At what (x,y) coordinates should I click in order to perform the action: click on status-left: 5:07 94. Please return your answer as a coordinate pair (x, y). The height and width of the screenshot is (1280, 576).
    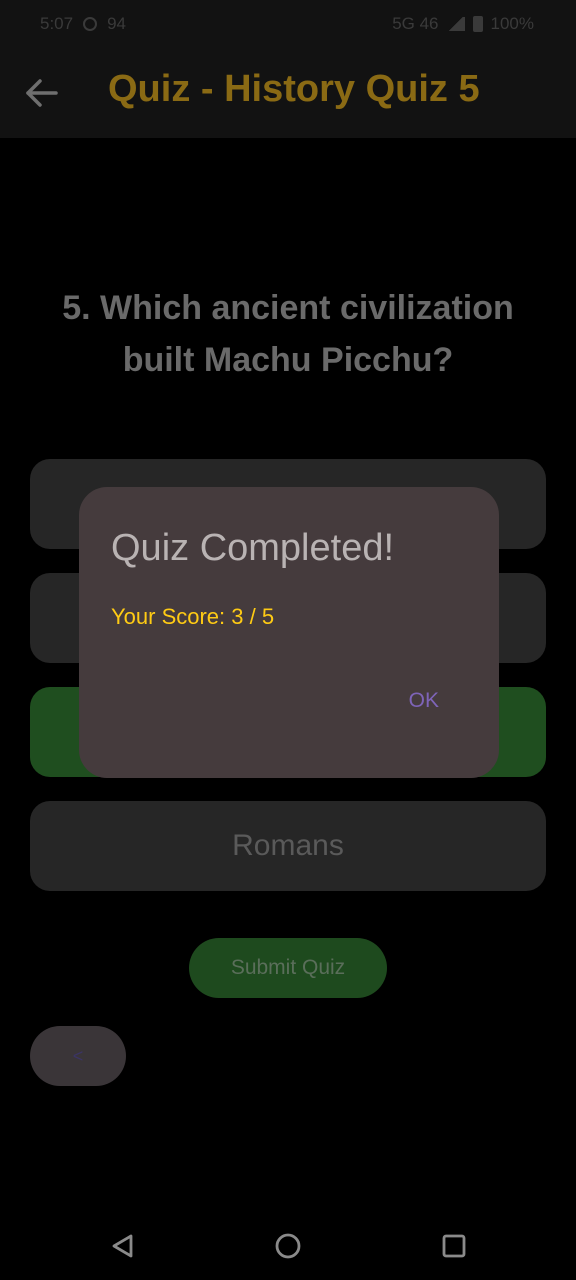
    Looking at the image, I should click on (83, 24).